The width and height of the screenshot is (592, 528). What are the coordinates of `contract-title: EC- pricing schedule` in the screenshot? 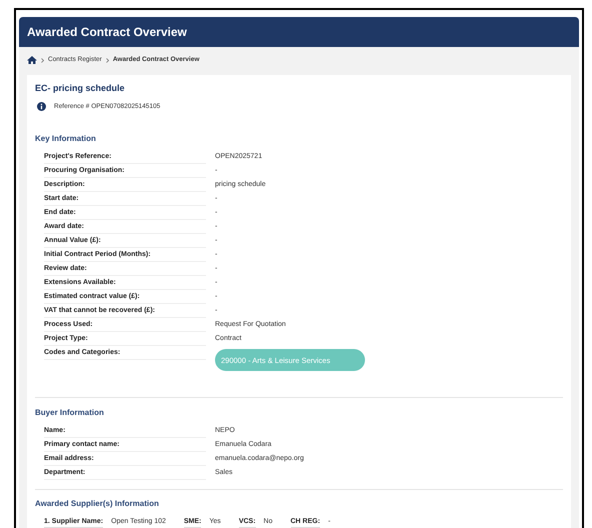 It's located at (80, 88).